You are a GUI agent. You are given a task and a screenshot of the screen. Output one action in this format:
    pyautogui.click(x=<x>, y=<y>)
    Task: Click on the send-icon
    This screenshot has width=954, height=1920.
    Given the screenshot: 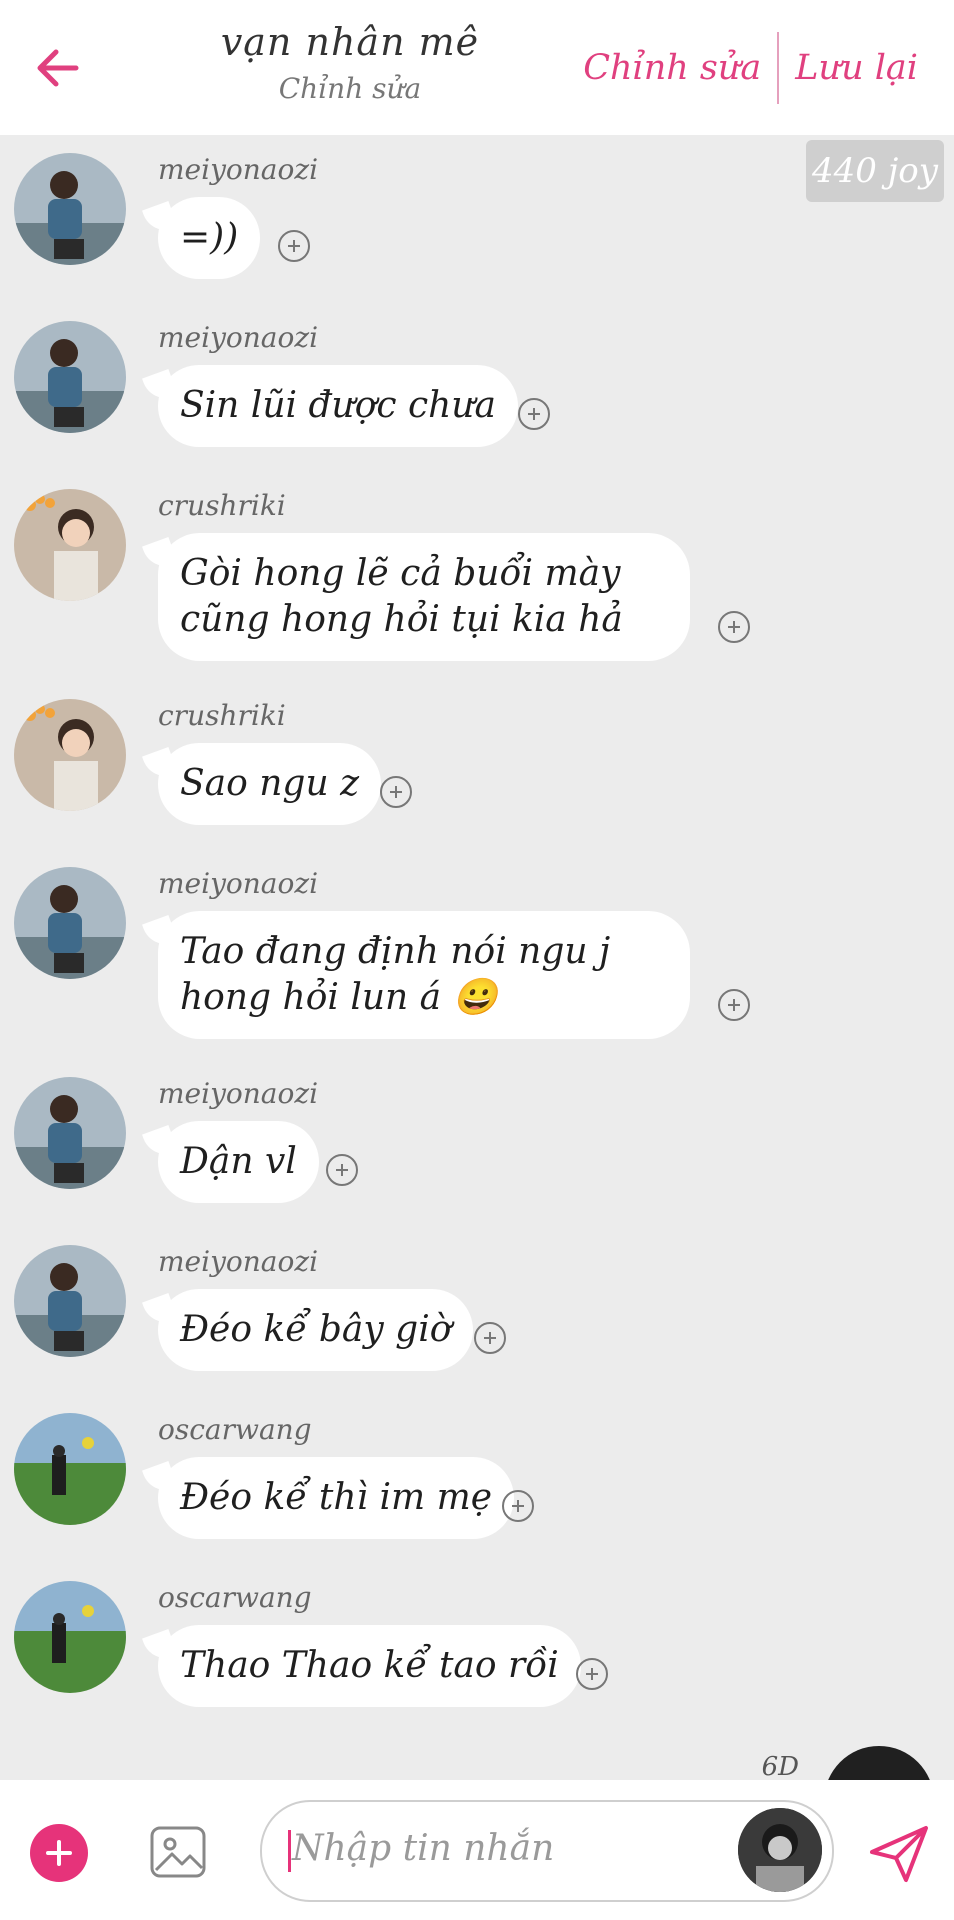 What is the action you would take?
    pyautogui.click(x=899, y=1854)
    